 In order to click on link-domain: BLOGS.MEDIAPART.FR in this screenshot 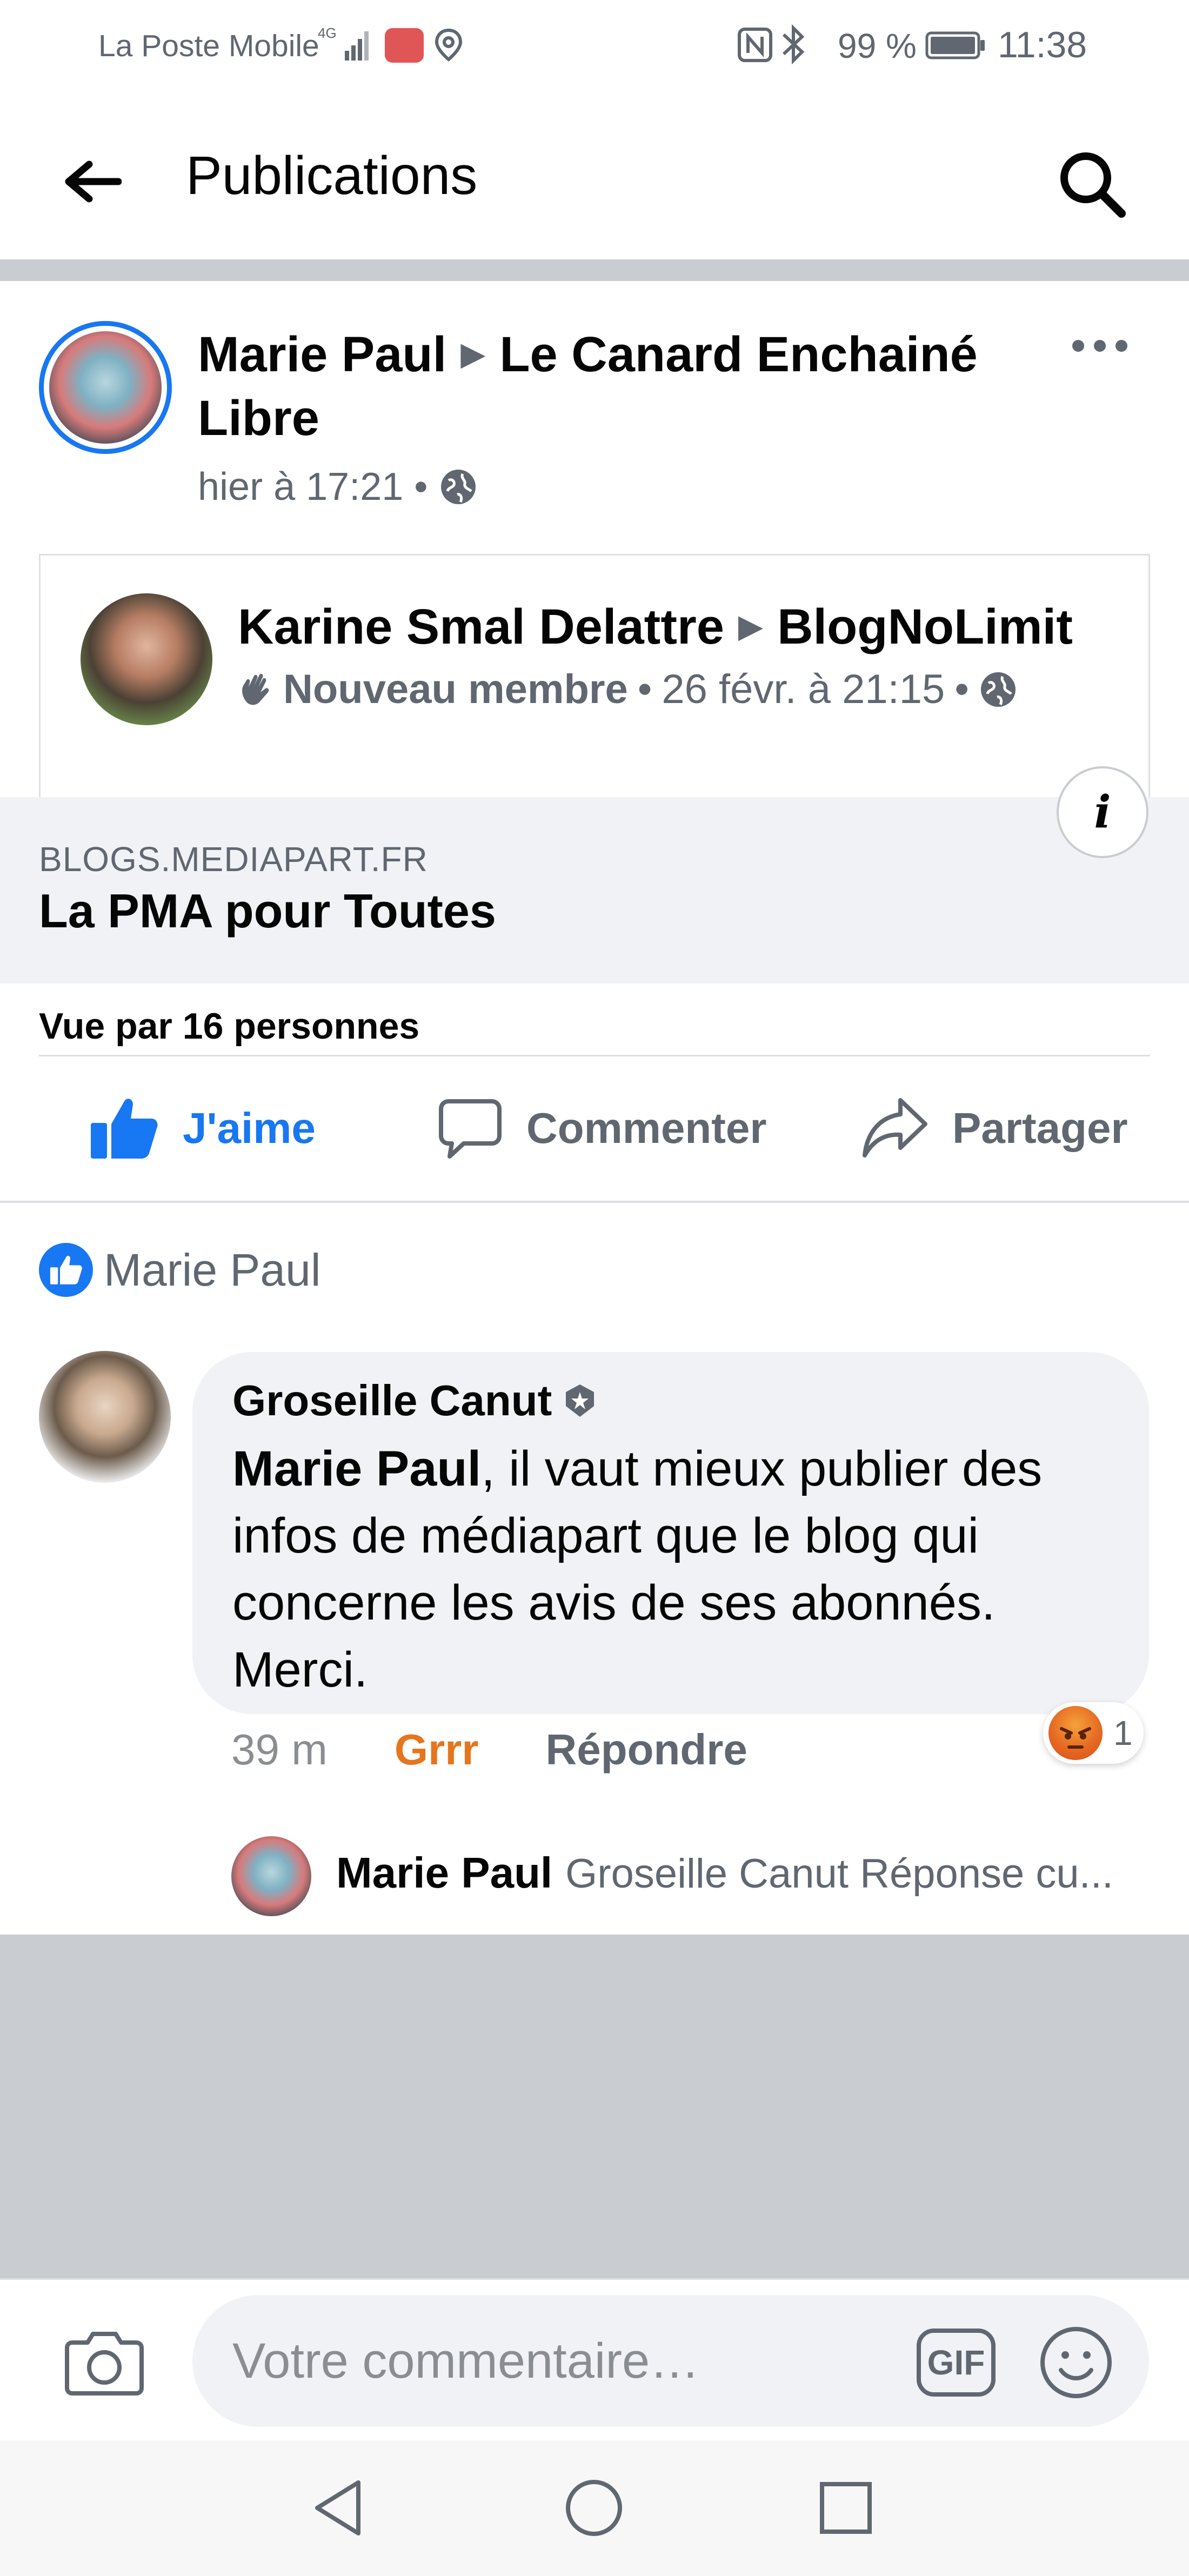, I will do `click(233, 859)`.